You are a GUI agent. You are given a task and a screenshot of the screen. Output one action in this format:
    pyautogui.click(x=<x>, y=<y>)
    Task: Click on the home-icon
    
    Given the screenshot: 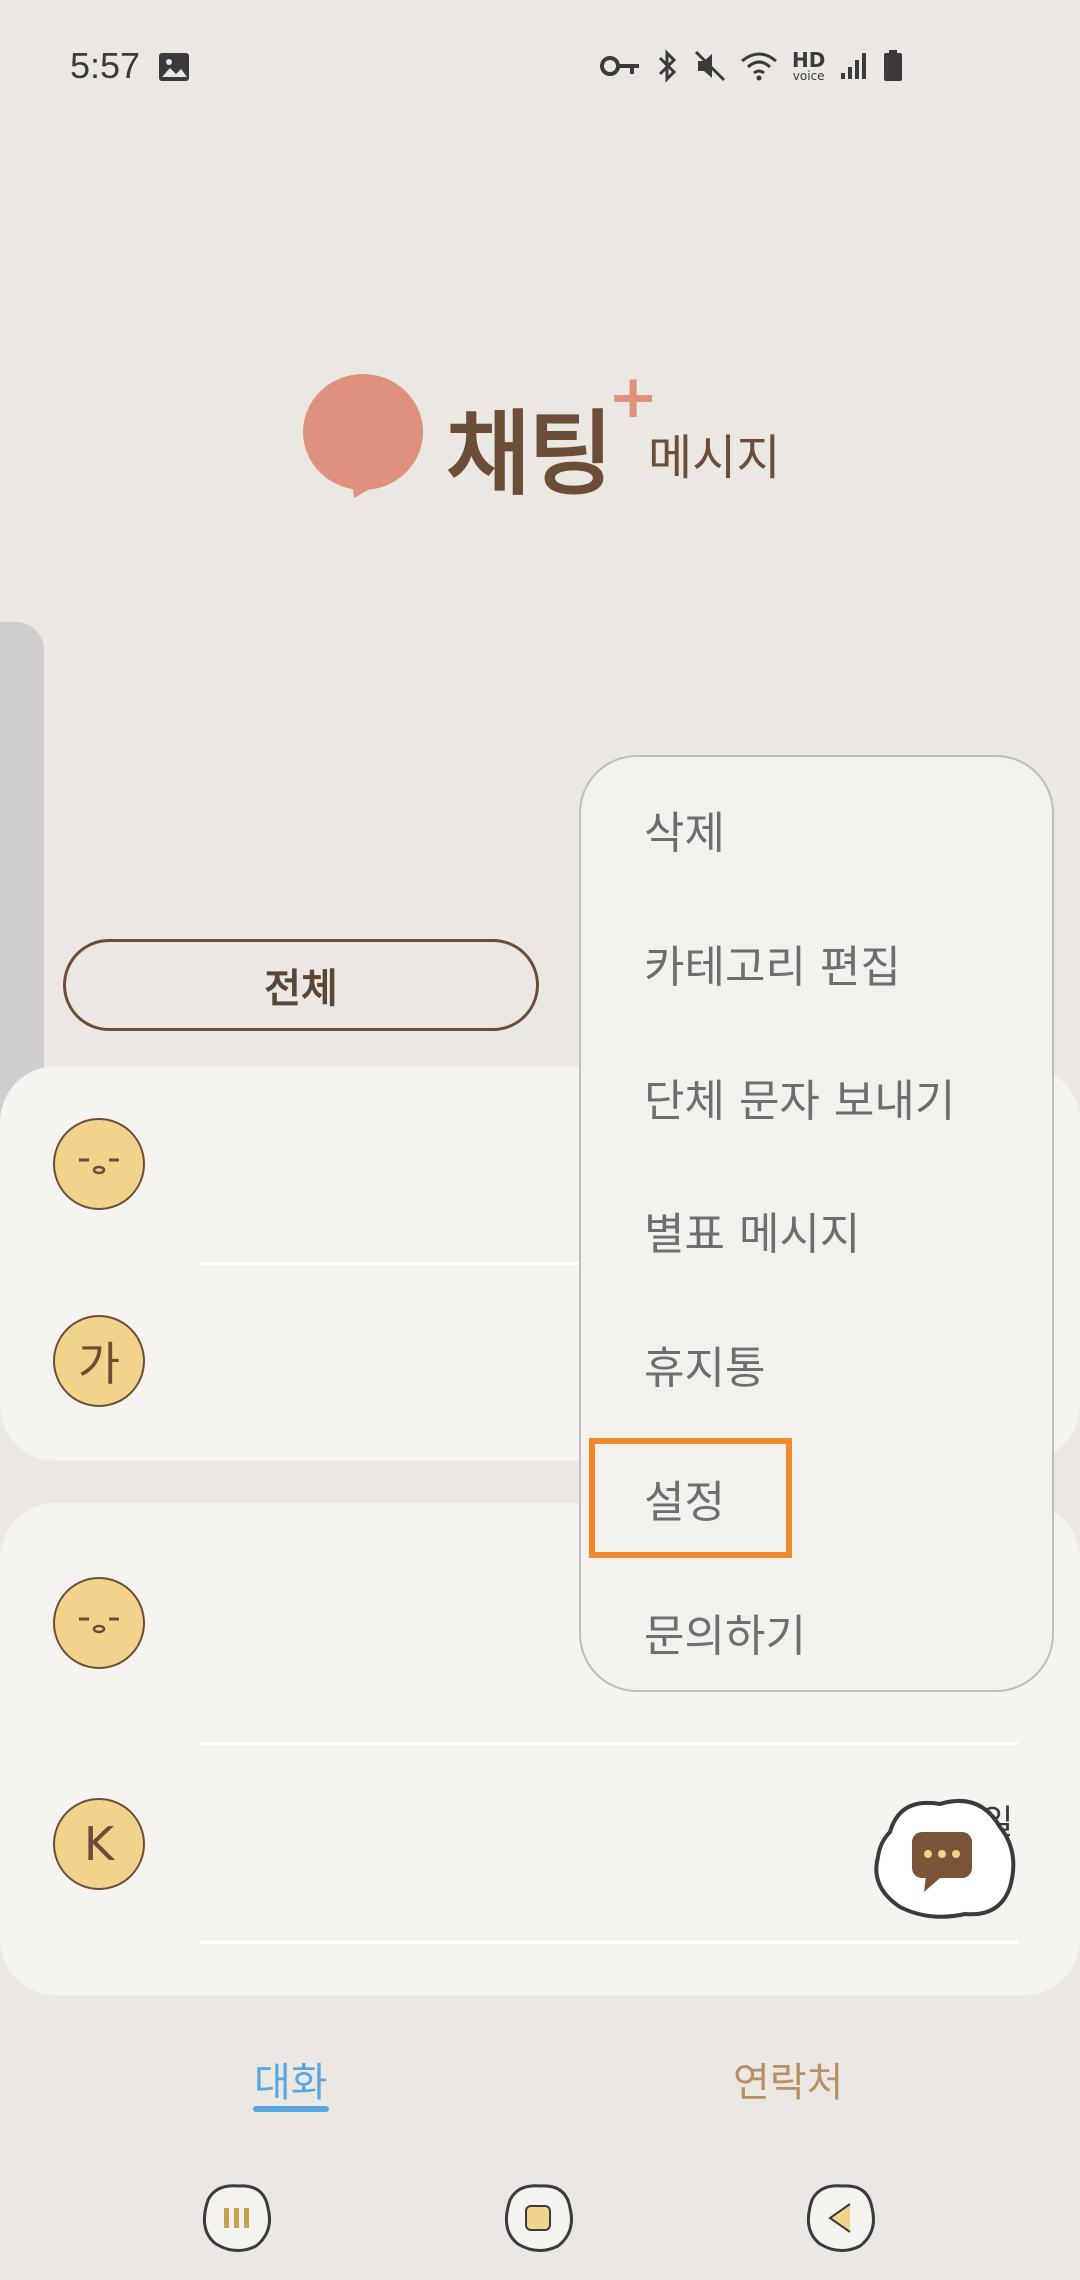 What is the action you would take?
    pyautogui.click(x=538, y=2218)
    